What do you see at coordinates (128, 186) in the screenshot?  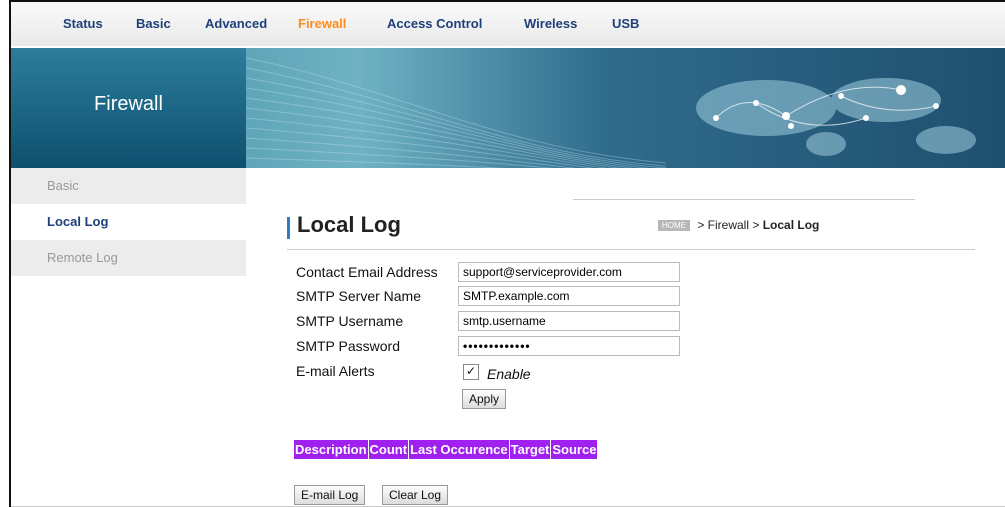 I see `sidebar-item-basic: Basic` at bounding box center [128, 186].